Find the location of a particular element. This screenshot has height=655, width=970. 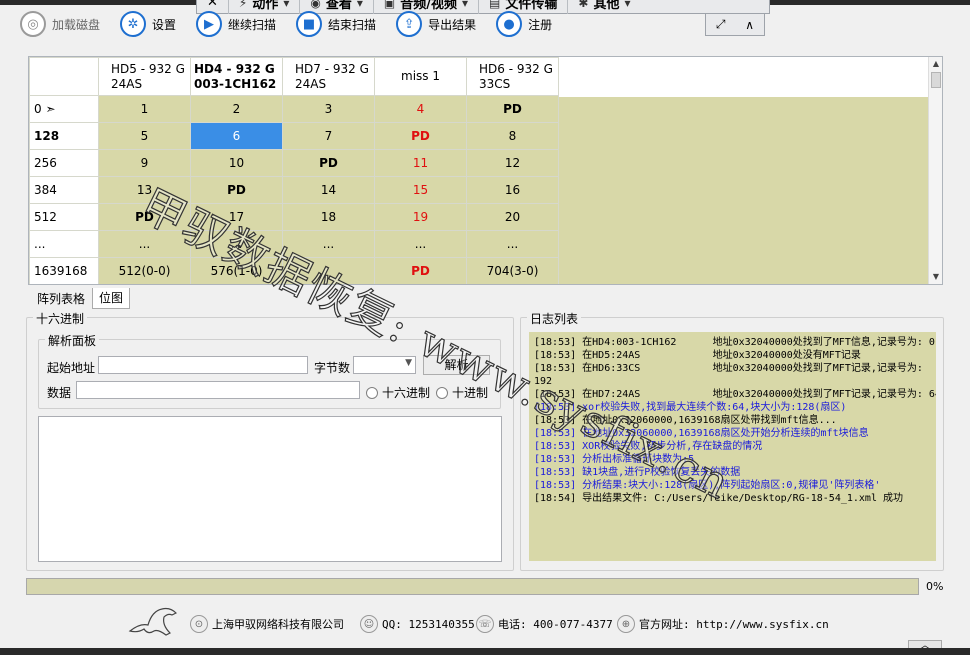

row-header: 384 is located at coordinates (64, 190).